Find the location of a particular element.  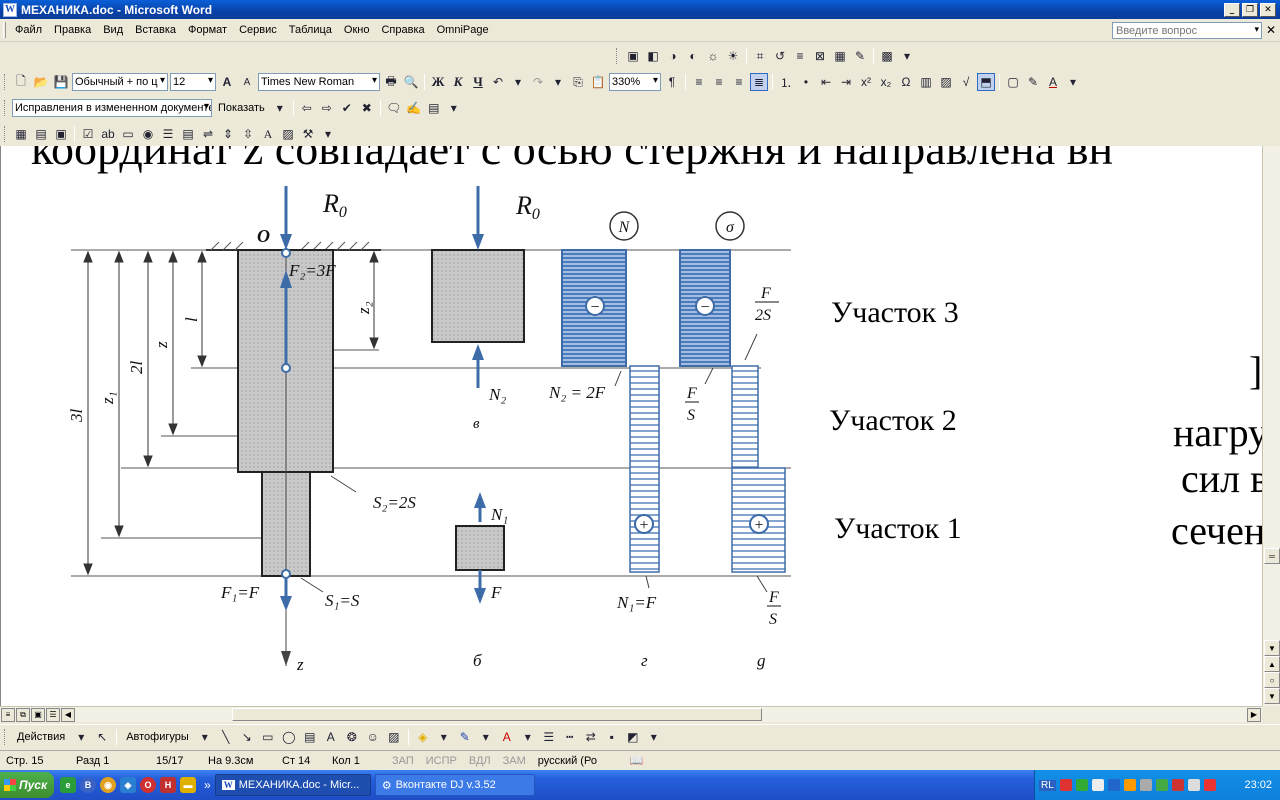

next-page-icon: ▼ is located at coordinates (1272, 696).